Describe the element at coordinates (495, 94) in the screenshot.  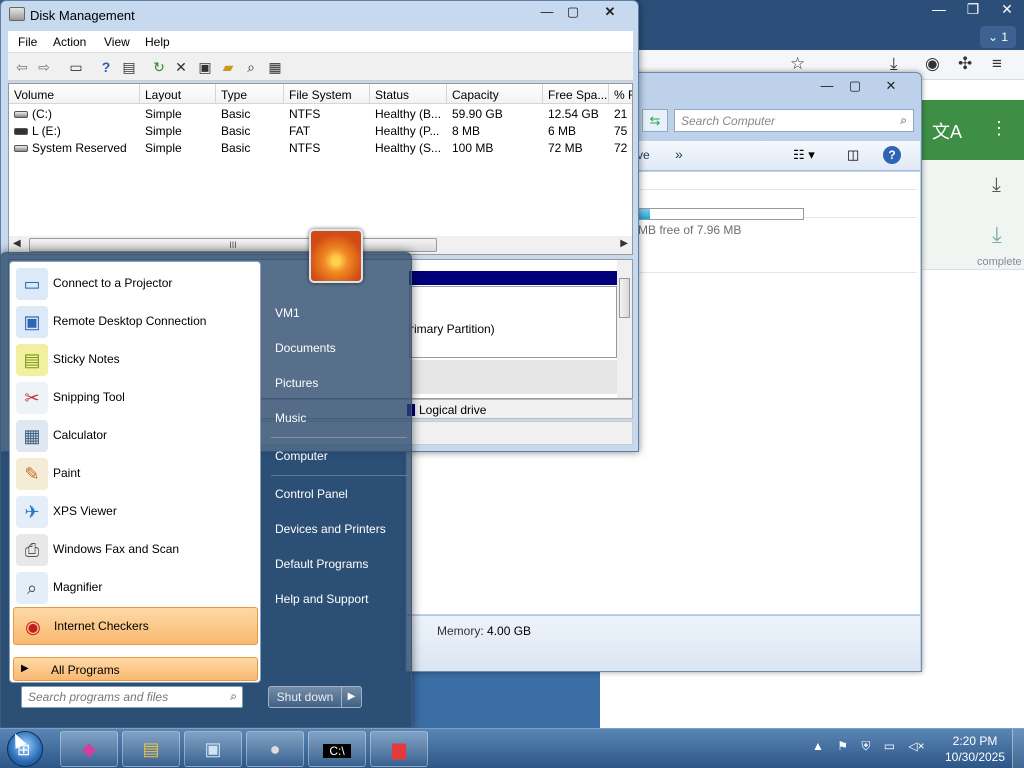
I see `col-capacity: Capacity` at that location.